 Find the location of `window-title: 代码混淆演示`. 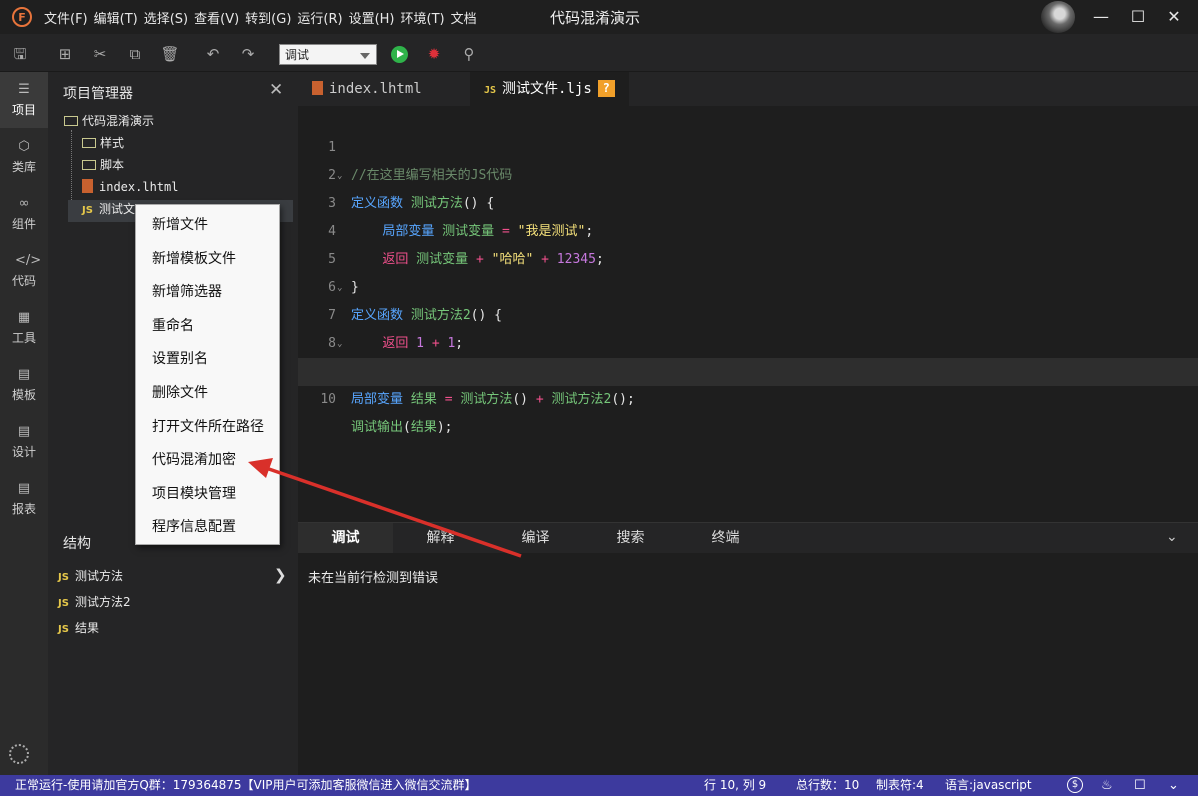

window-title: 代码混淆演示 is located at coordinates (595, 18).